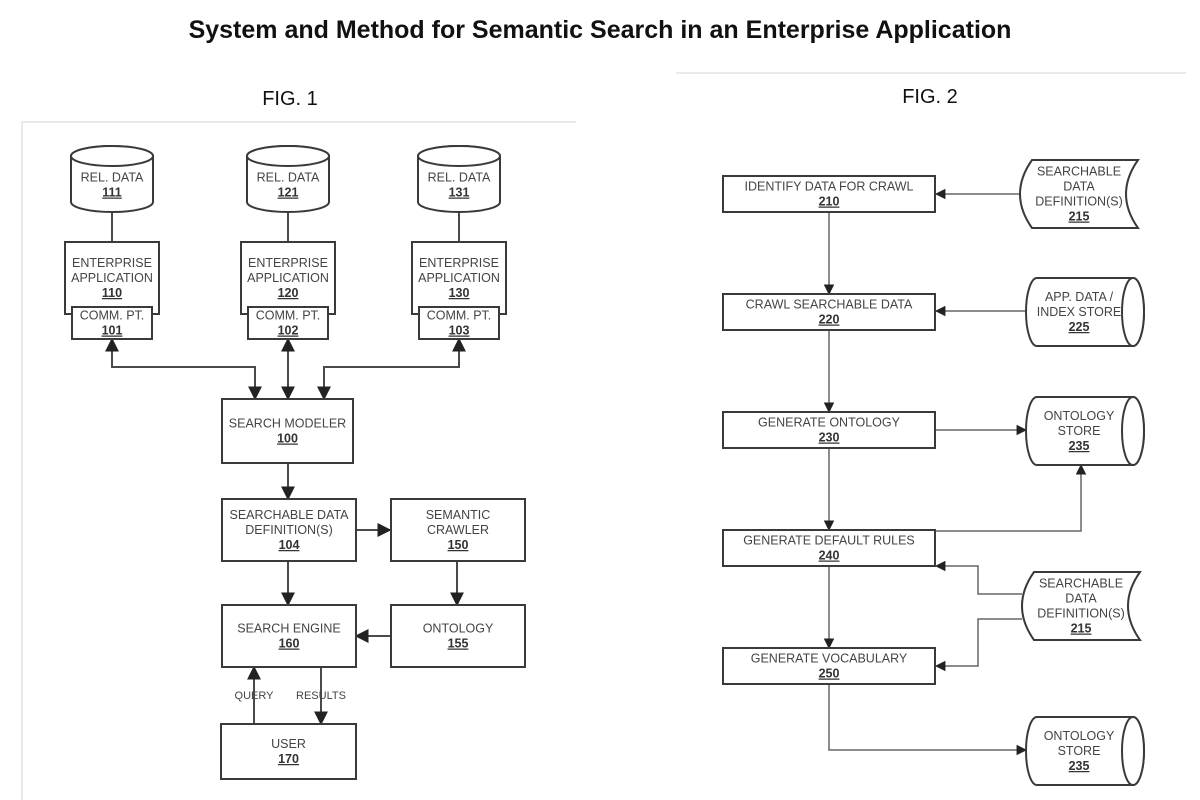 Image resolution: width=1200 pixels, height=800 pixels. Describe the element at coordinates (321, 696) in the screenshot. I see `results-label: RESULTS` at that location.